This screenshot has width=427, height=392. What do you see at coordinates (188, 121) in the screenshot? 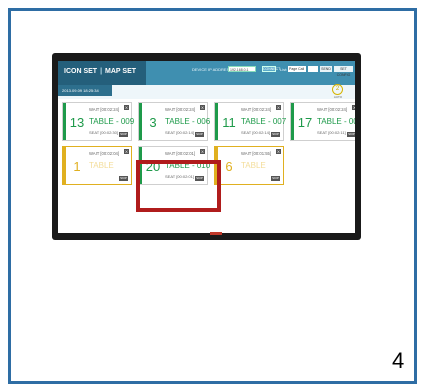
I see `card-table-label: TABLE - 006` at bounding box center [188, 121].